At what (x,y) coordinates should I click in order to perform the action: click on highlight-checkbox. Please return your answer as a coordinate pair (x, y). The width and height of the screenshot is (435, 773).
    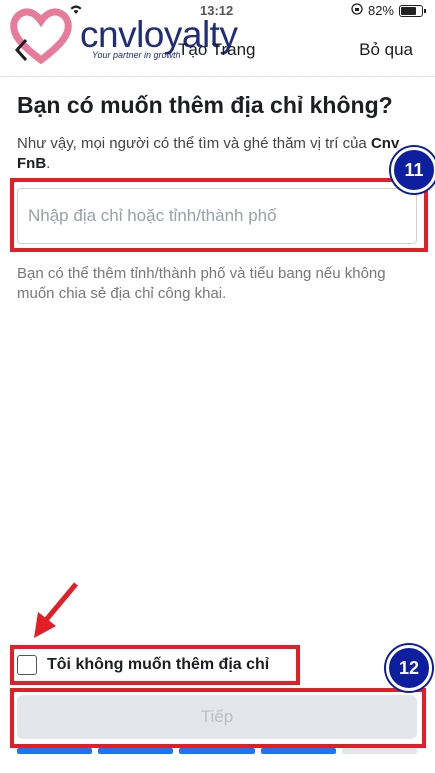
    Looking at the image, I should click on (155, 665).